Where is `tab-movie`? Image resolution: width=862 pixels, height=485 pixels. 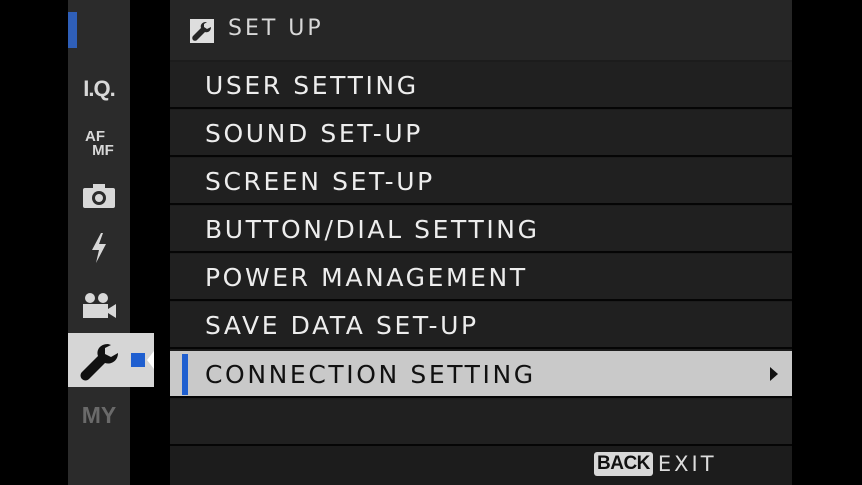 tab-movie is located at coordinates (99, 306).